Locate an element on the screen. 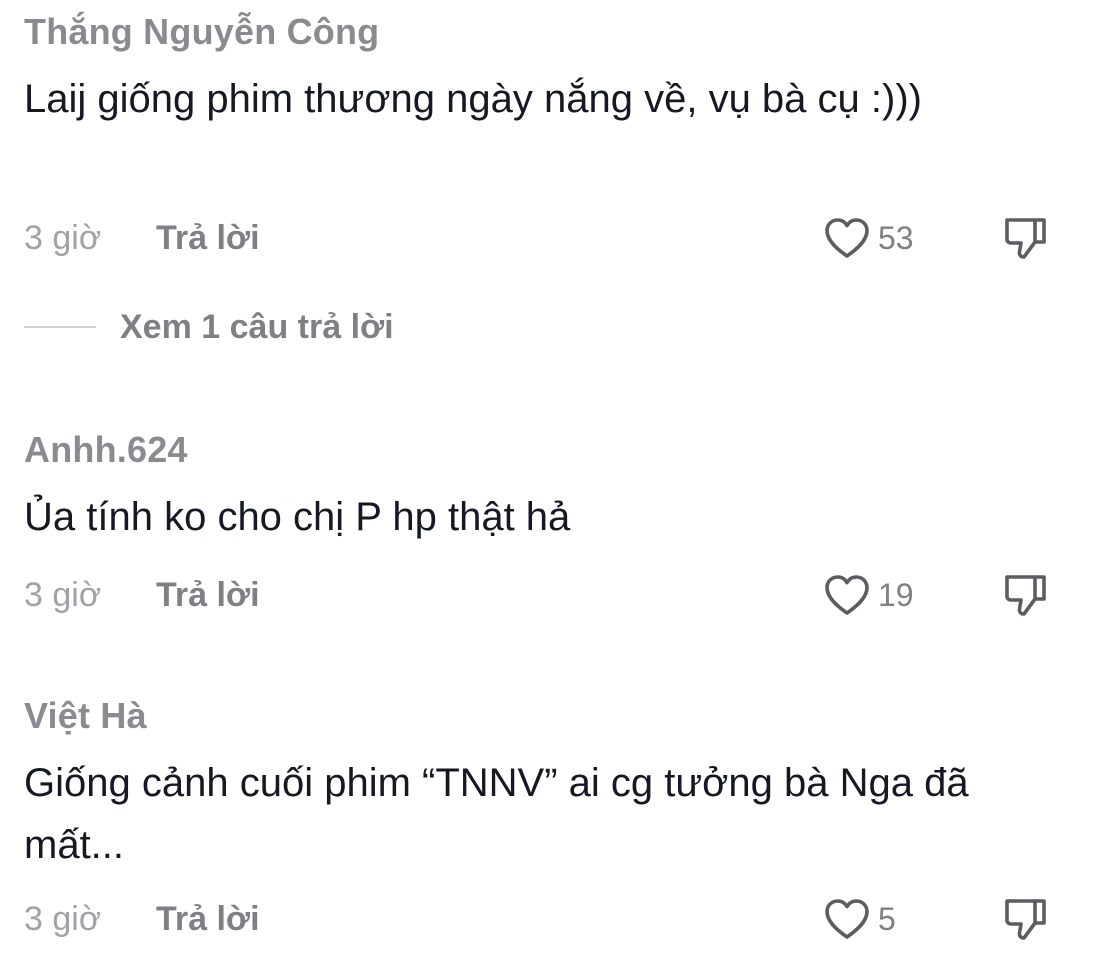 This screenshot has height=973, width=1097. like-button: 19 is located at coordinates (869, 595).